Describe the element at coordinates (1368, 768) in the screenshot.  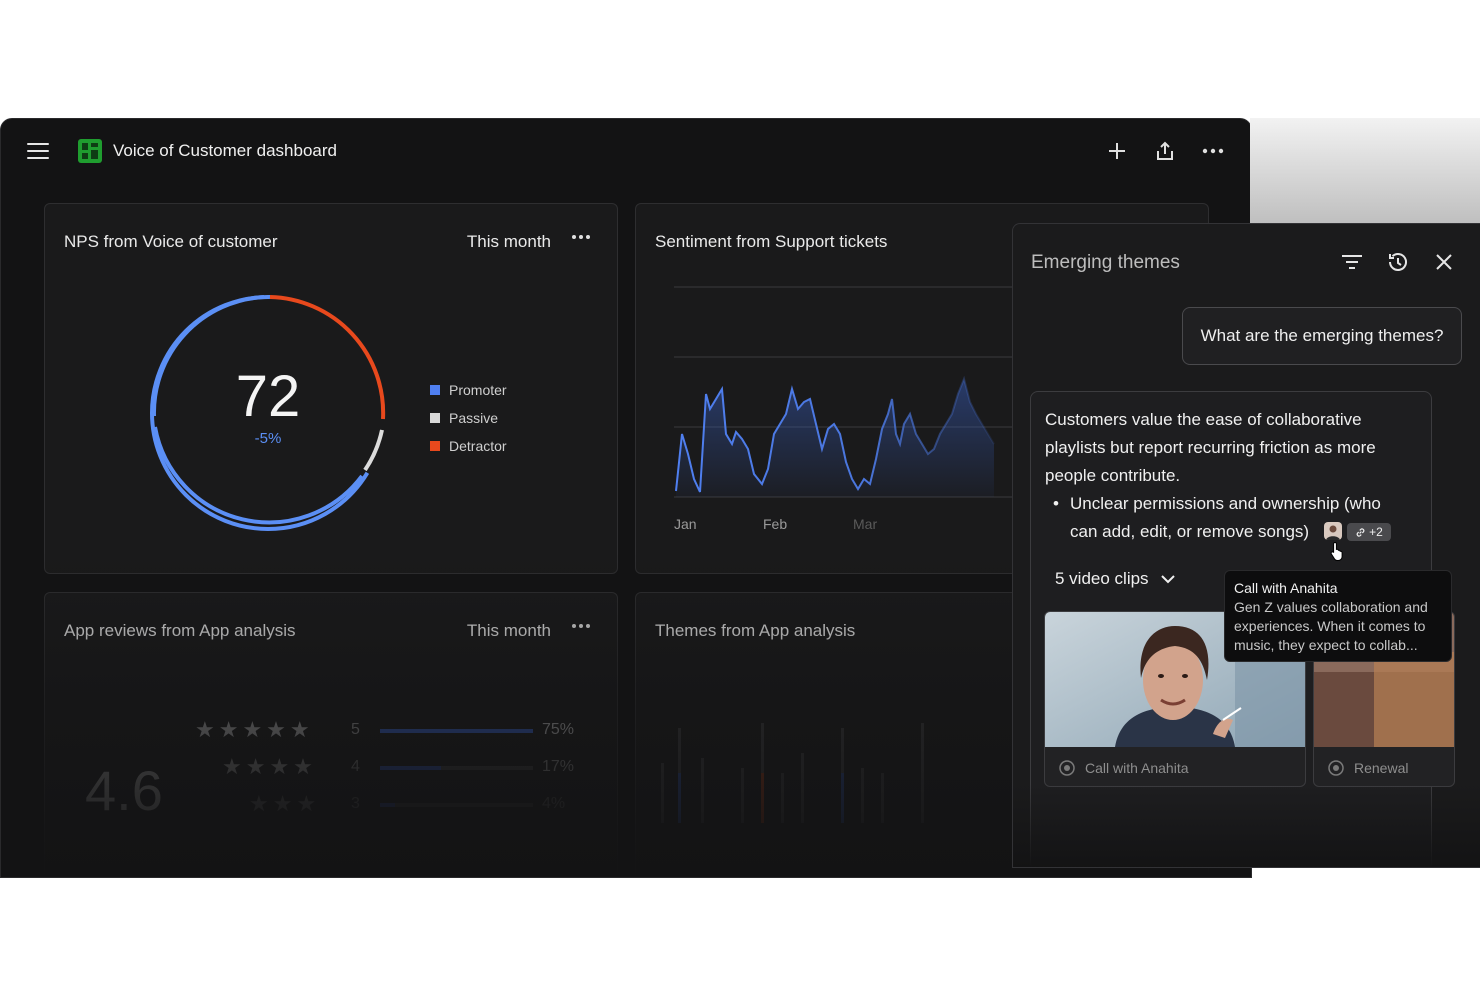
I see `clip-label: Renewal` at that location.